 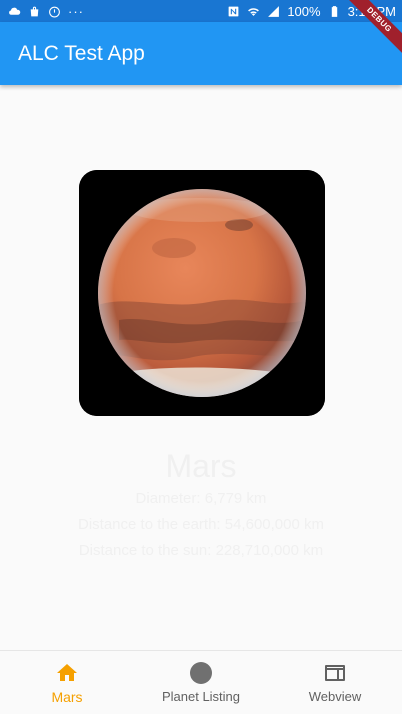 I want to click on app-bar: ALC Test App, so click(x=201, y=53).